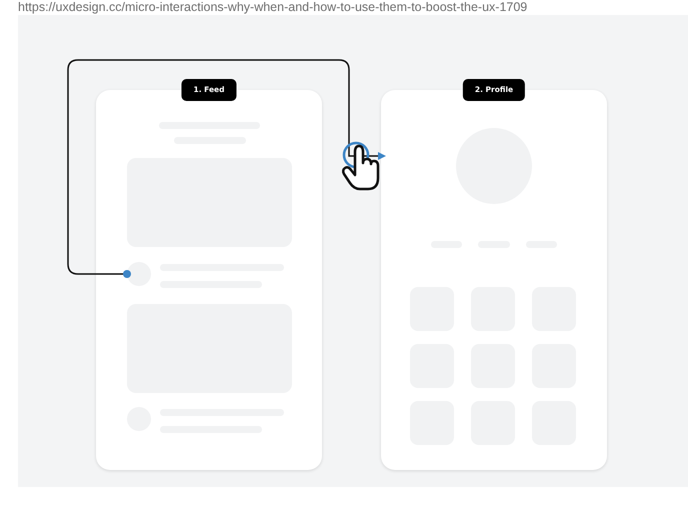 Image resolution: width=688 pixels, height=515 pixels. I want to click on page-url: https://uxdesign.cc/micro-interactions-why-when-and-how-to-use-them-to-boost-the-ux-1709, so click(273, 7).